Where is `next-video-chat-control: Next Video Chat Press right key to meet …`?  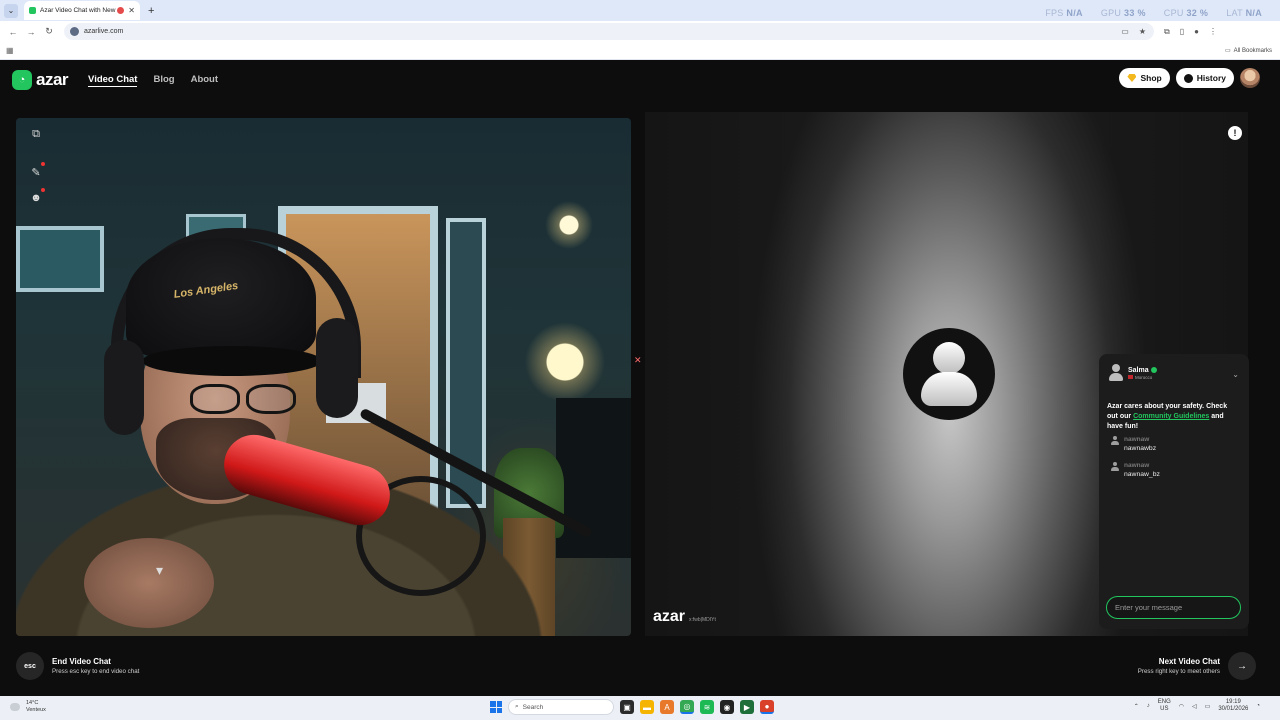 next-video-chat-control: Next Video Chat Press right key to meet … is located at coordinates (1197, 666).